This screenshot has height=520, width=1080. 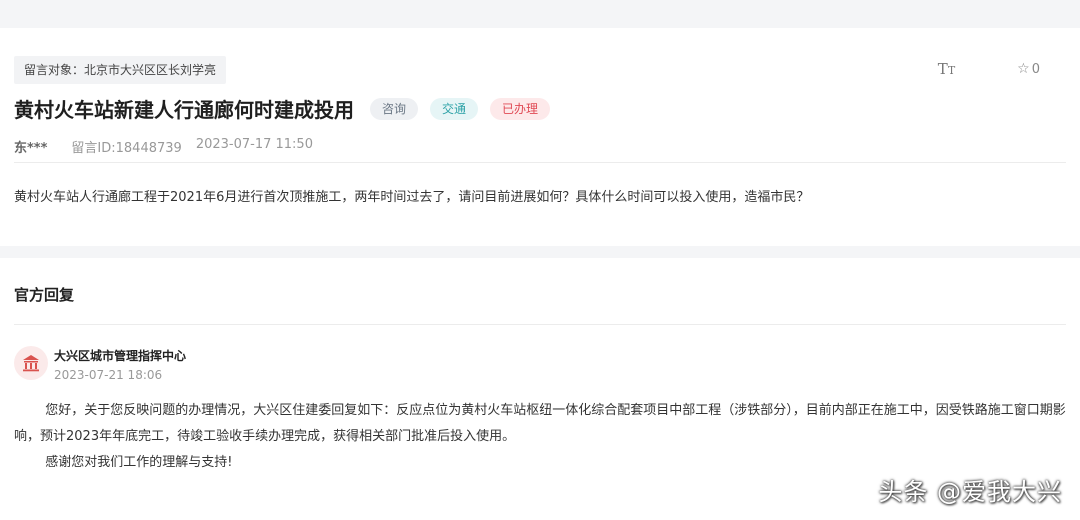 I want to click on favorite-button: ☆ 0, so click(x=1028, y=69).